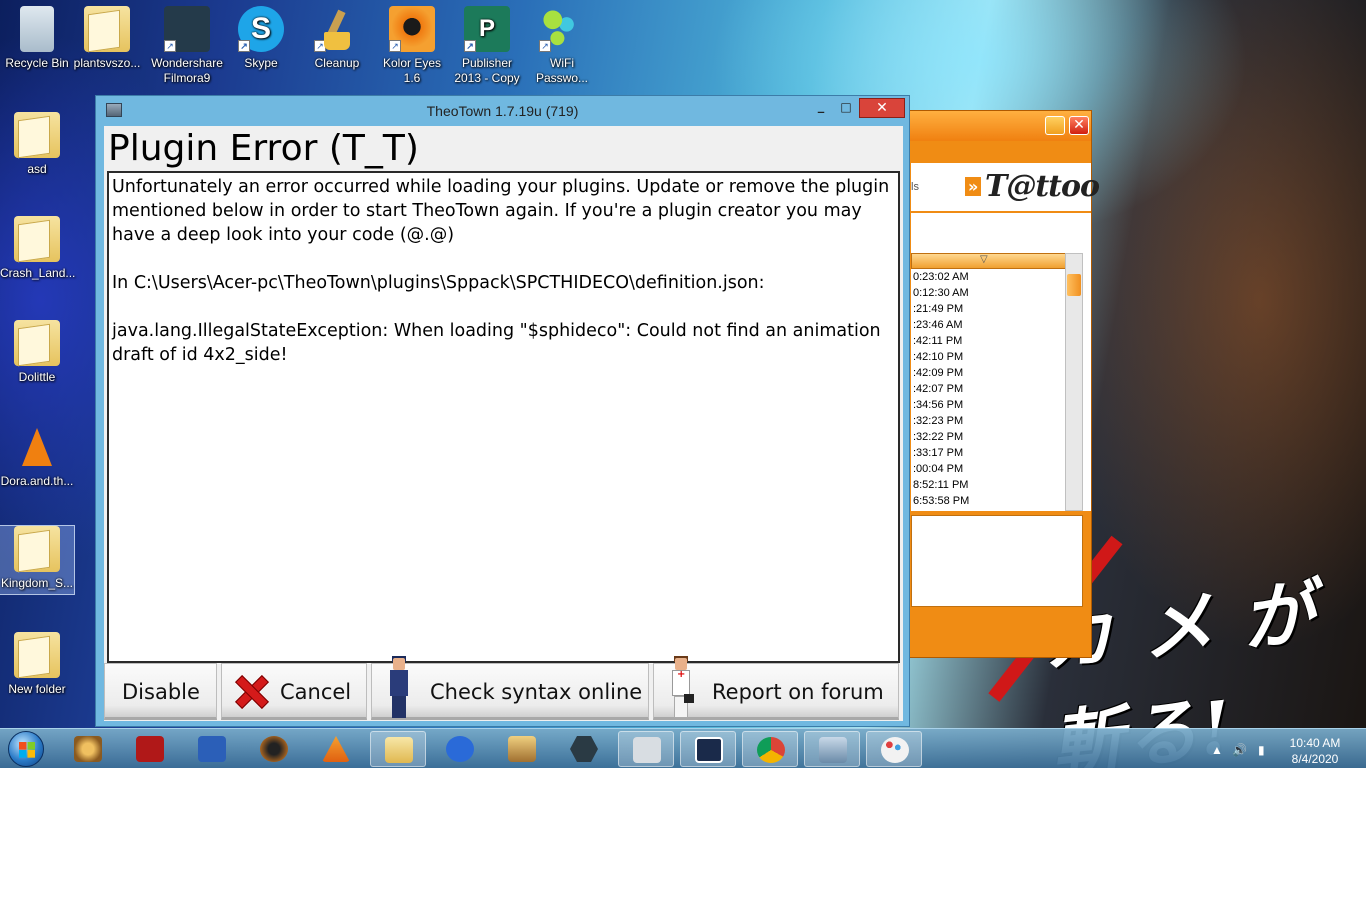 Image resolution: width=1366 pixels, height=900 pixels. What do you see at coordinates (294, 691) in the screenshot?
I see `cancel-button: Cancel` at bounding box center [294, 691].